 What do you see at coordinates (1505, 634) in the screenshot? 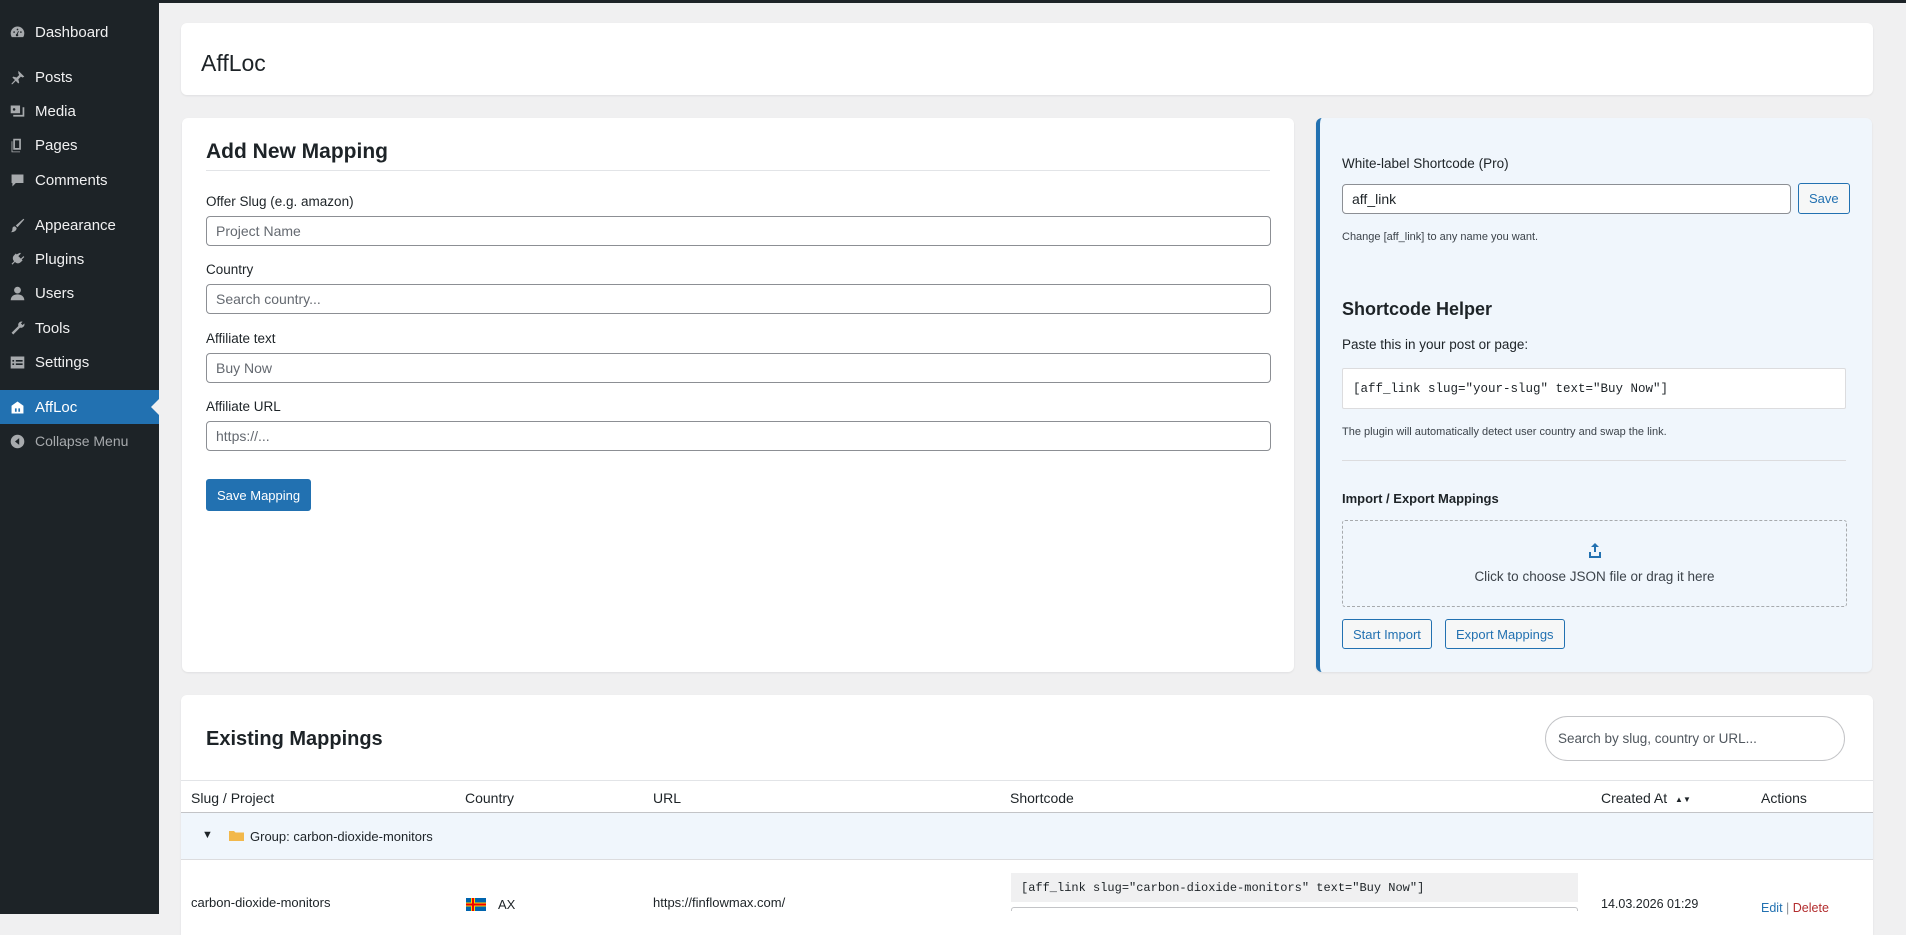
I see `export-mappings-button: Export Mappings` at bounding box center [1505, 634].